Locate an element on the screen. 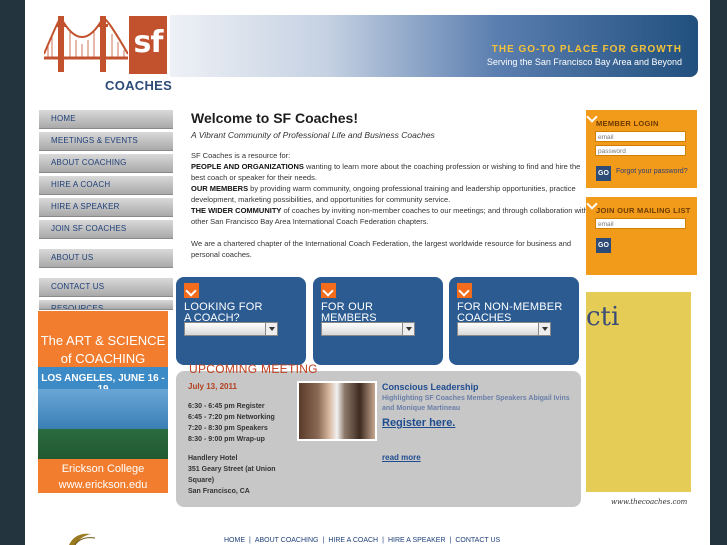 The height and width of the screenshot is (545, 727). schedule-item: 6:45 - 7:20 pm Networking is located at coordinates (231, 417).